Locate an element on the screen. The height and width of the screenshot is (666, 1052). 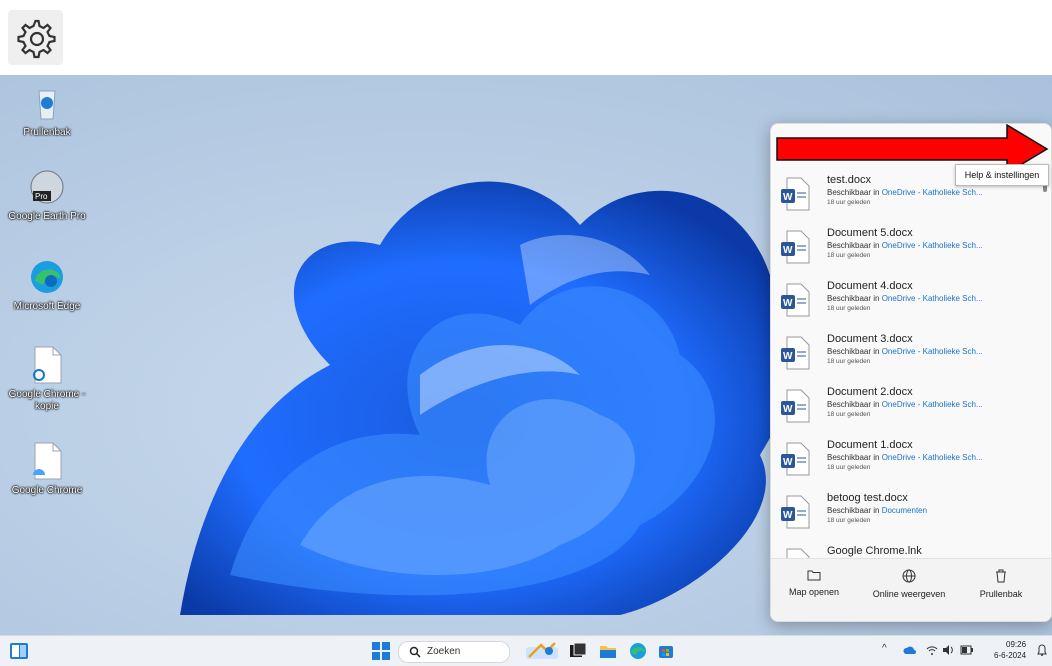
widgets-icon is located at coordinates (19, 651).